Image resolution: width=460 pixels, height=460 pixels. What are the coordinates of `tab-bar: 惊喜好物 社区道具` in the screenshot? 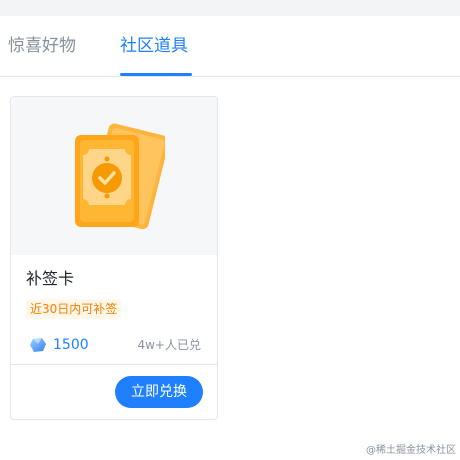 It's located at (230, 46).